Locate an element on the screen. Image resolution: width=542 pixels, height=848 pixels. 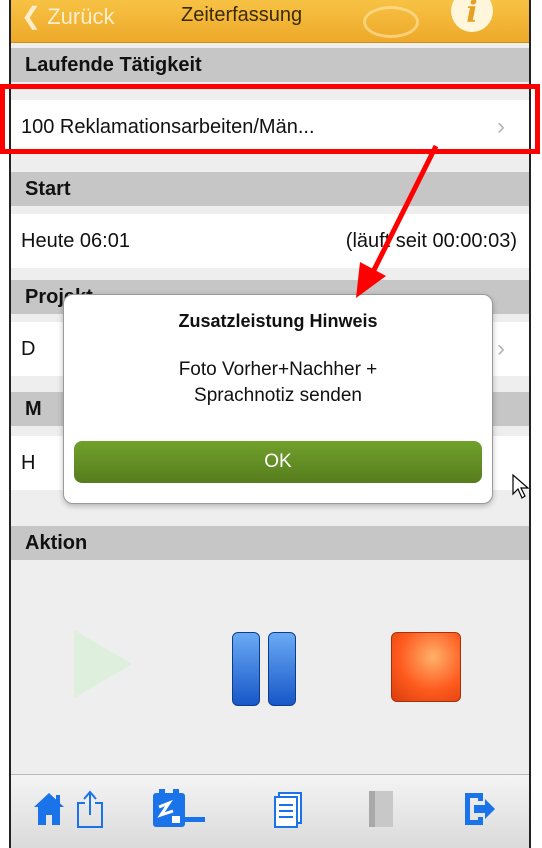
back-button: ❮ Zurück is located at coordinates (67, 16).